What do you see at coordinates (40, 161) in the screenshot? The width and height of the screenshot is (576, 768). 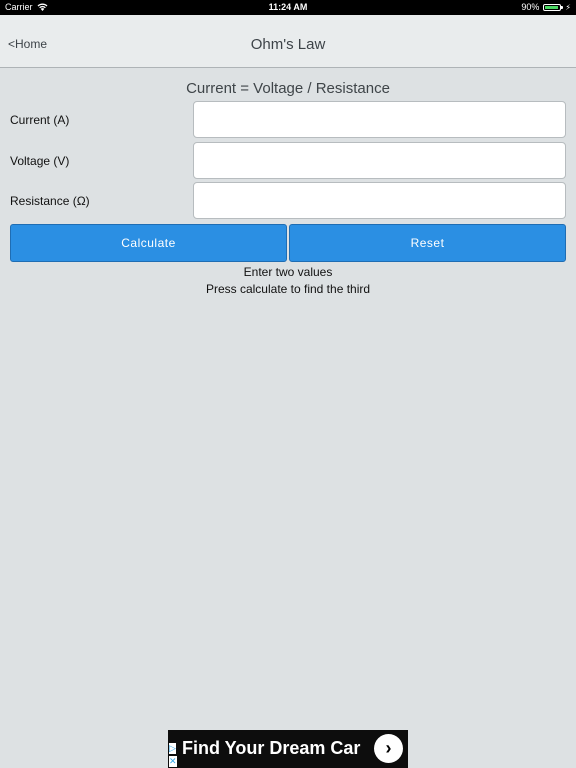 I see `voltage-label: Voltage (V)` at bounding box center [40, 161].